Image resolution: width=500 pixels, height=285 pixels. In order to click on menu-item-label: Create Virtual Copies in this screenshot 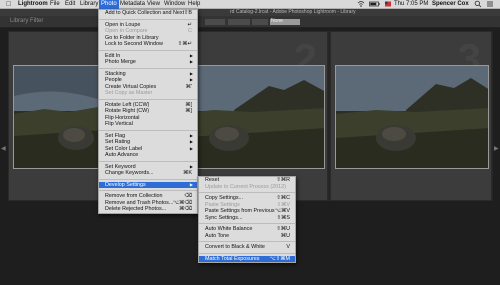, I will do `click(131, 86)`.